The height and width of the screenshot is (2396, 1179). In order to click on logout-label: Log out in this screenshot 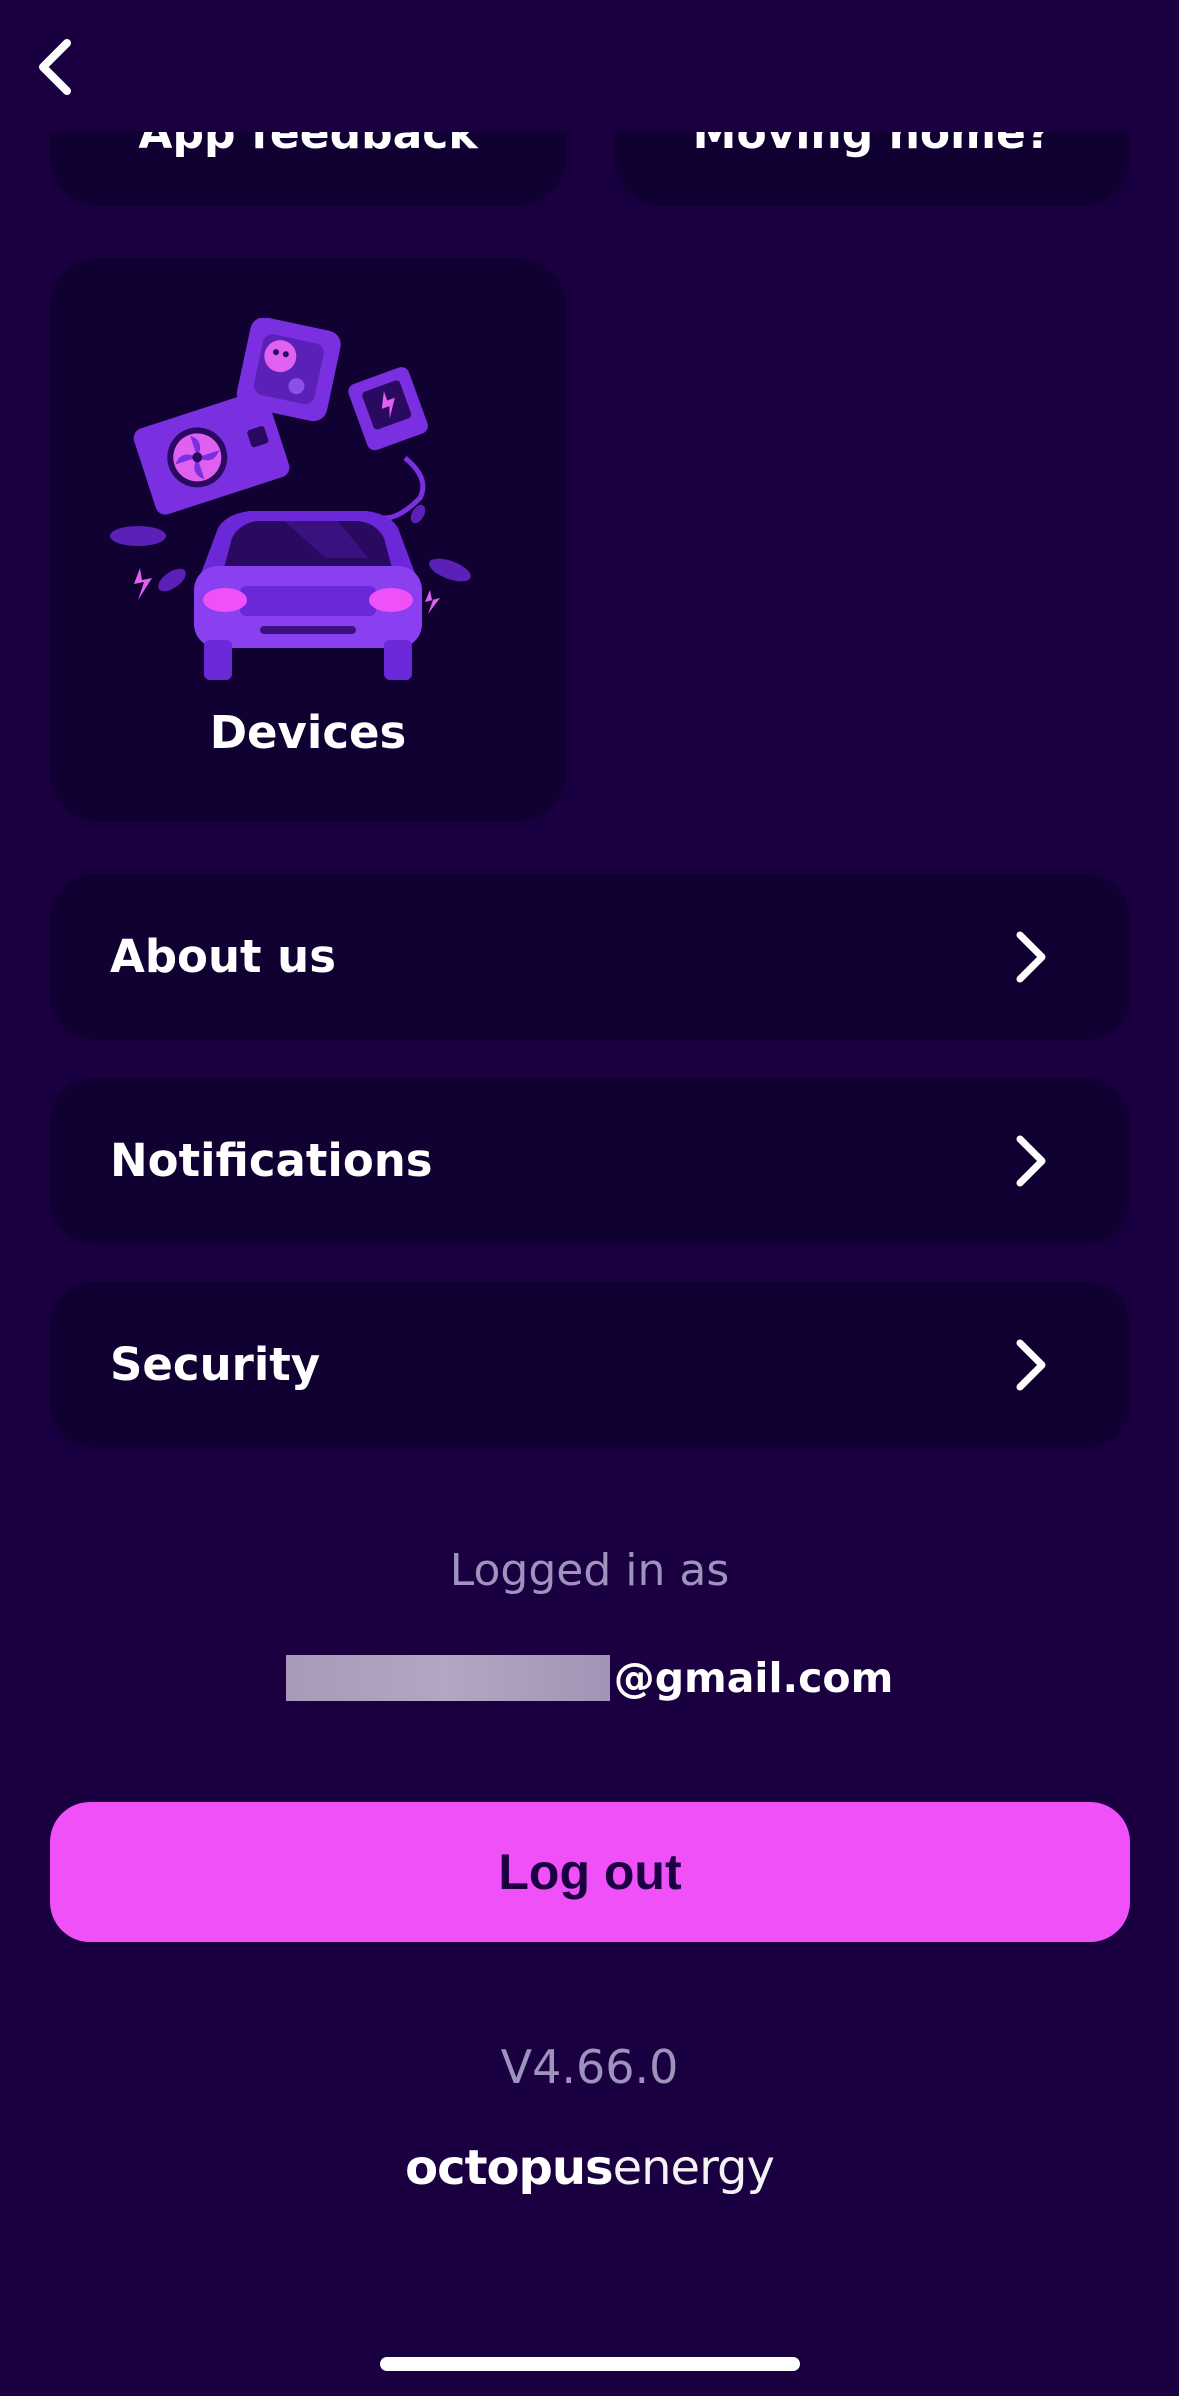, I will do `click(590, 1872)`.